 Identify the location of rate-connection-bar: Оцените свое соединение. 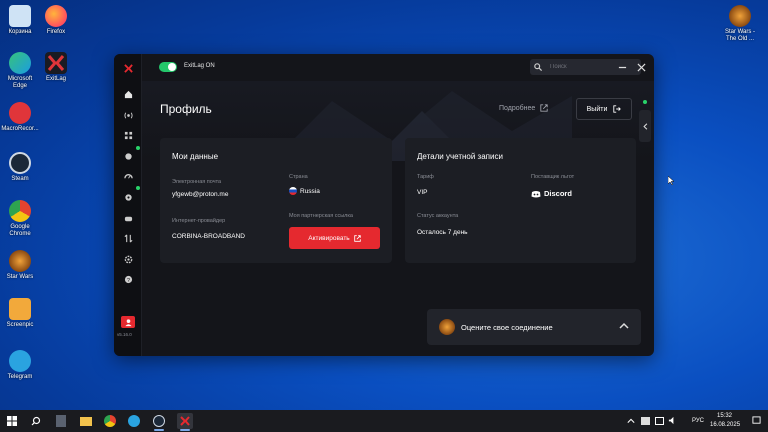
(534, 327).